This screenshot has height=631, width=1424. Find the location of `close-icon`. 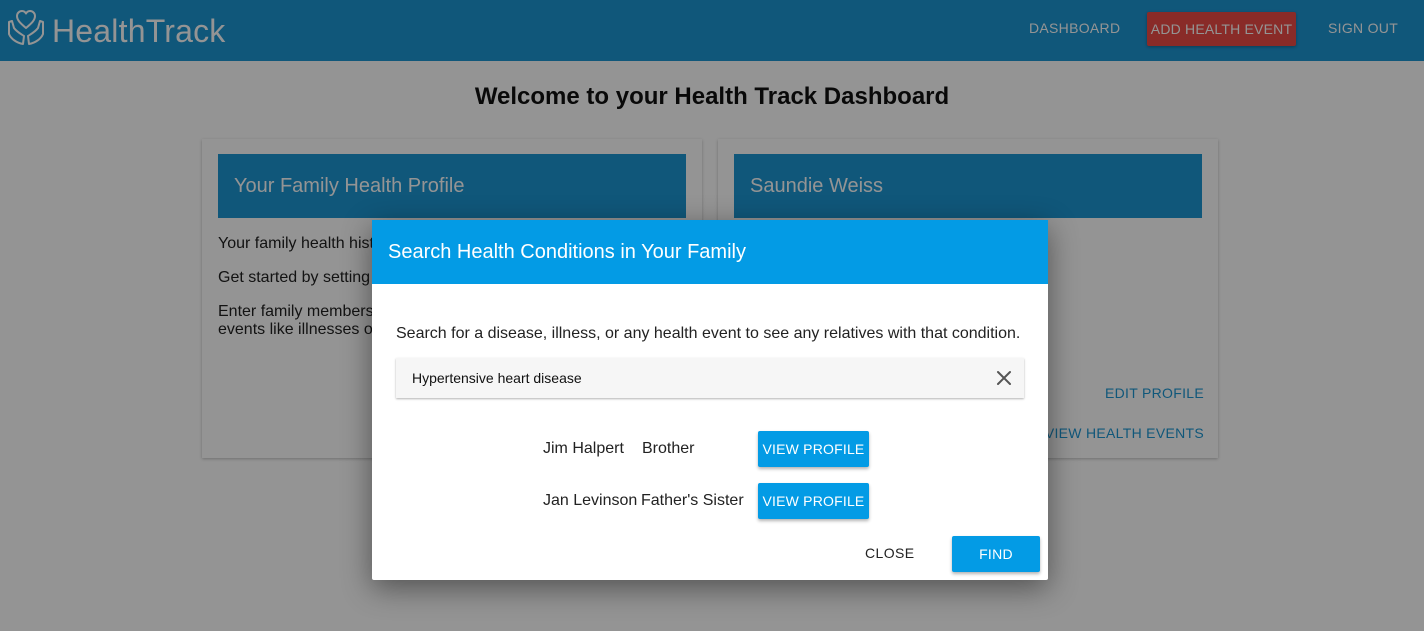

close-icon is located at coordinates (1004, 378).